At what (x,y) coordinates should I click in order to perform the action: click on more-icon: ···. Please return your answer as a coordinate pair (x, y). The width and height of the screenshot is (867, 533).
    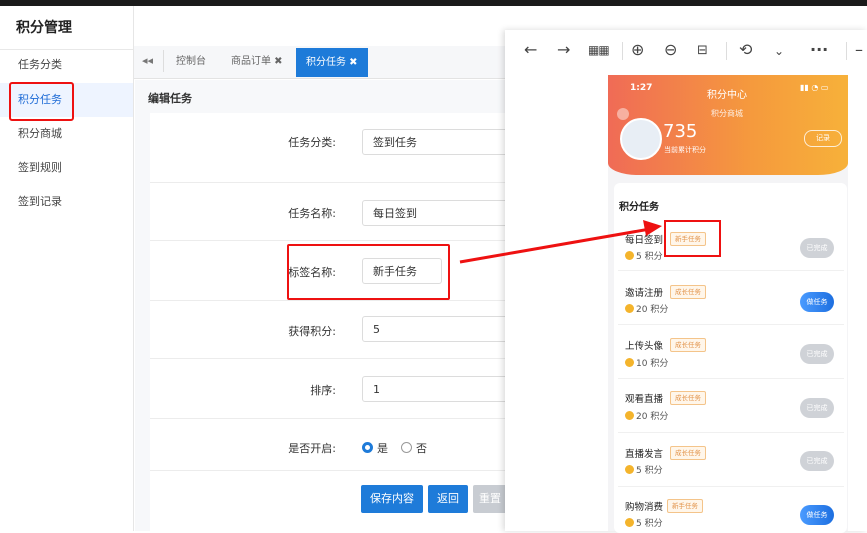
    Looking at the image, I should click on (819, 49).